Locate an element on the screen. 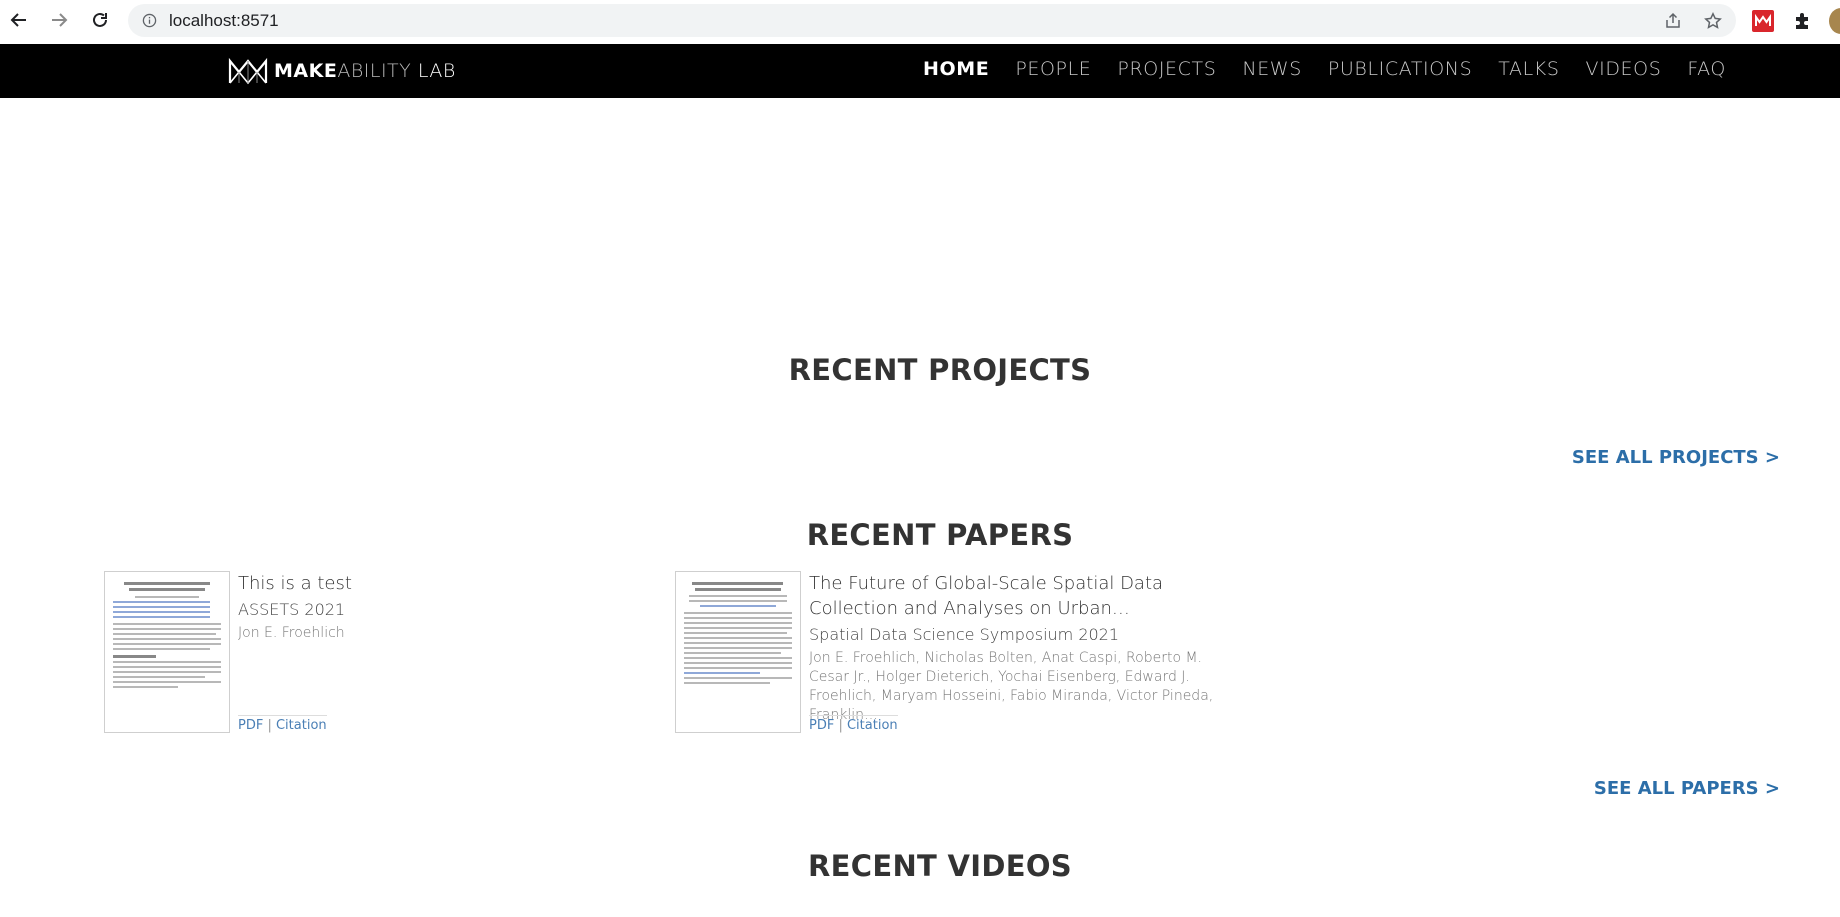 The height and width of the screenshot is (917, 1840). nav-news: NEWS is located at coordinates (1271, 69).